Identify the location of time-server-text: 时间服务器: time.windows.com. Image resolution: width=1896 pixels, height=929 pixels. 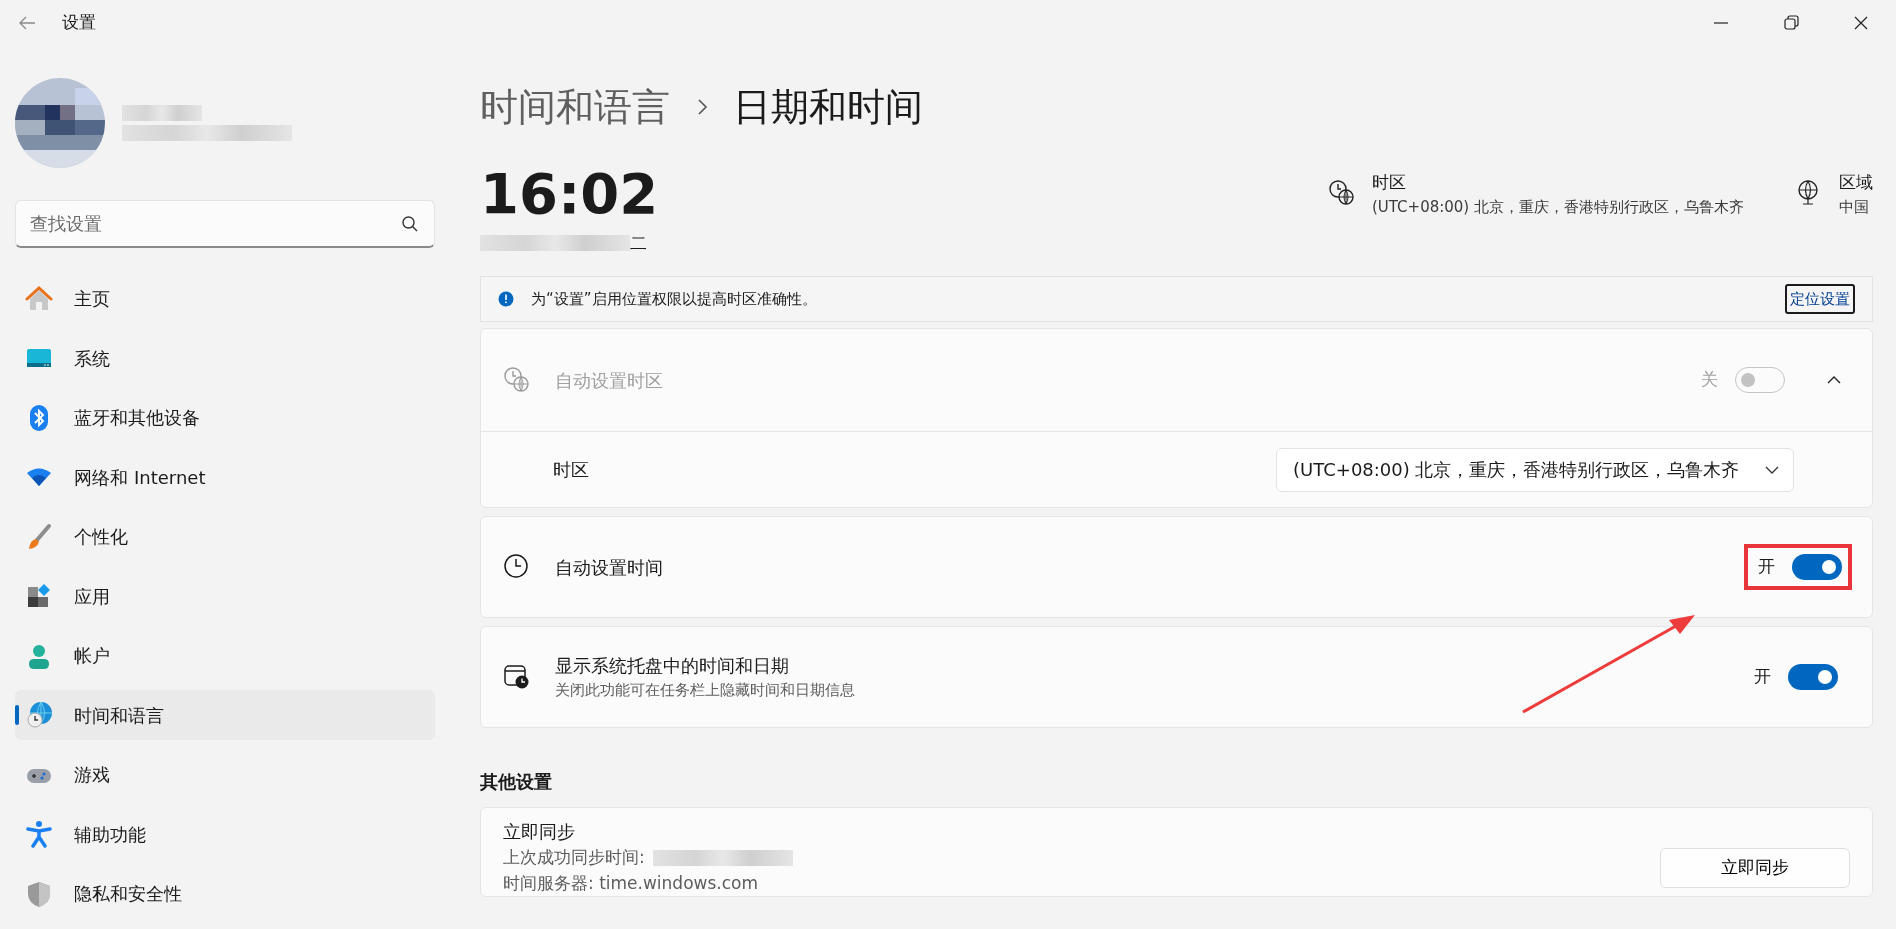
(631, 883).